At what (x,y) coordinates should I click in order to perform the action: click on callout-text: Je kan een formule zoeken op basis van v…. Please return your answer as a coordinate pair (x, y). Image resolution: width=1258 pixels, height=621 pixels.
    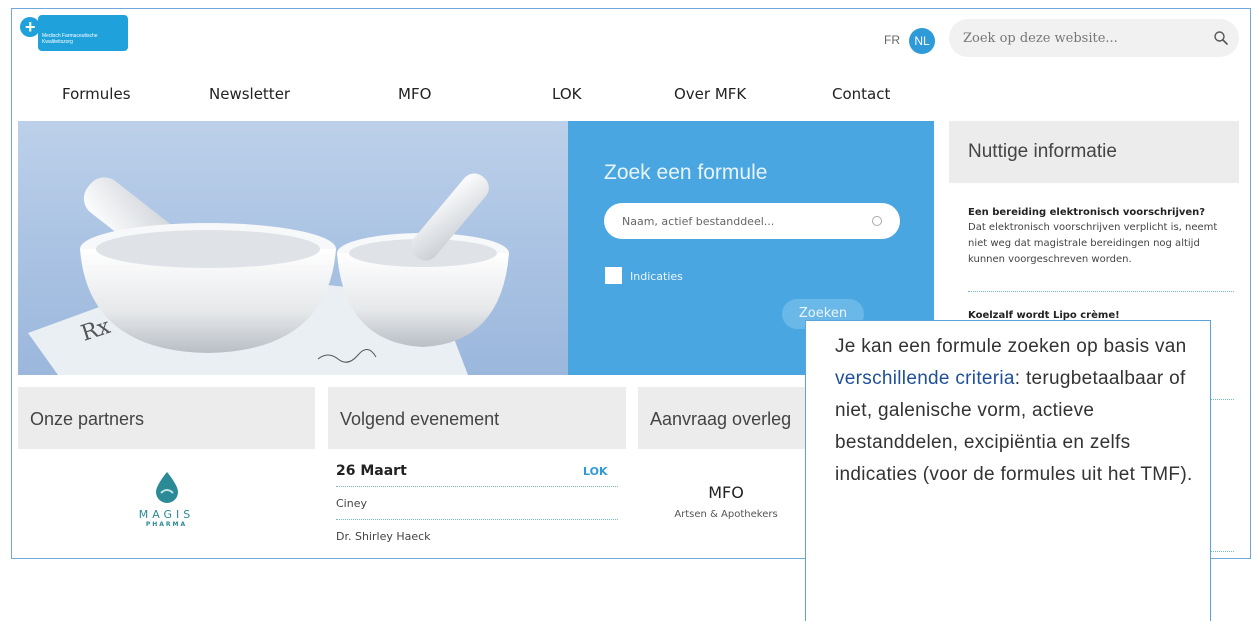
    Looking at the image, I should click on (1014, 410).